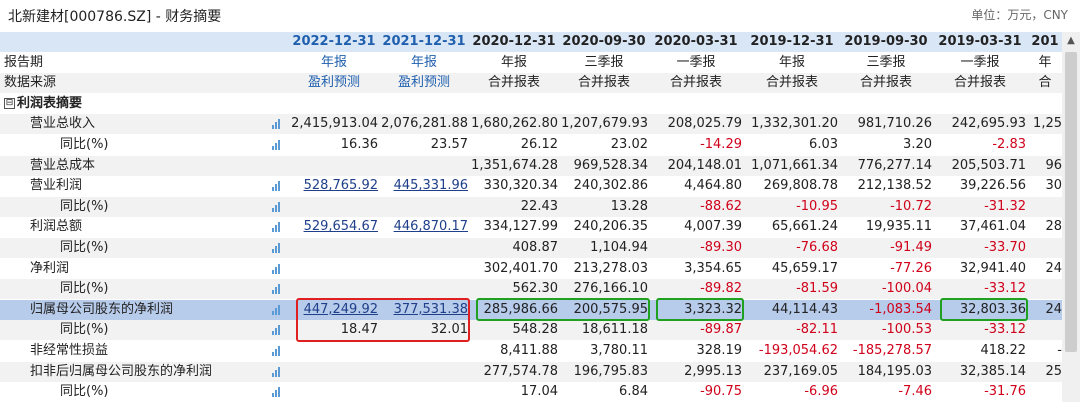 The width and height of the screenshot is (1080, 402). I want to click on value-cell: 2,076,281.88, so click(424, 124).